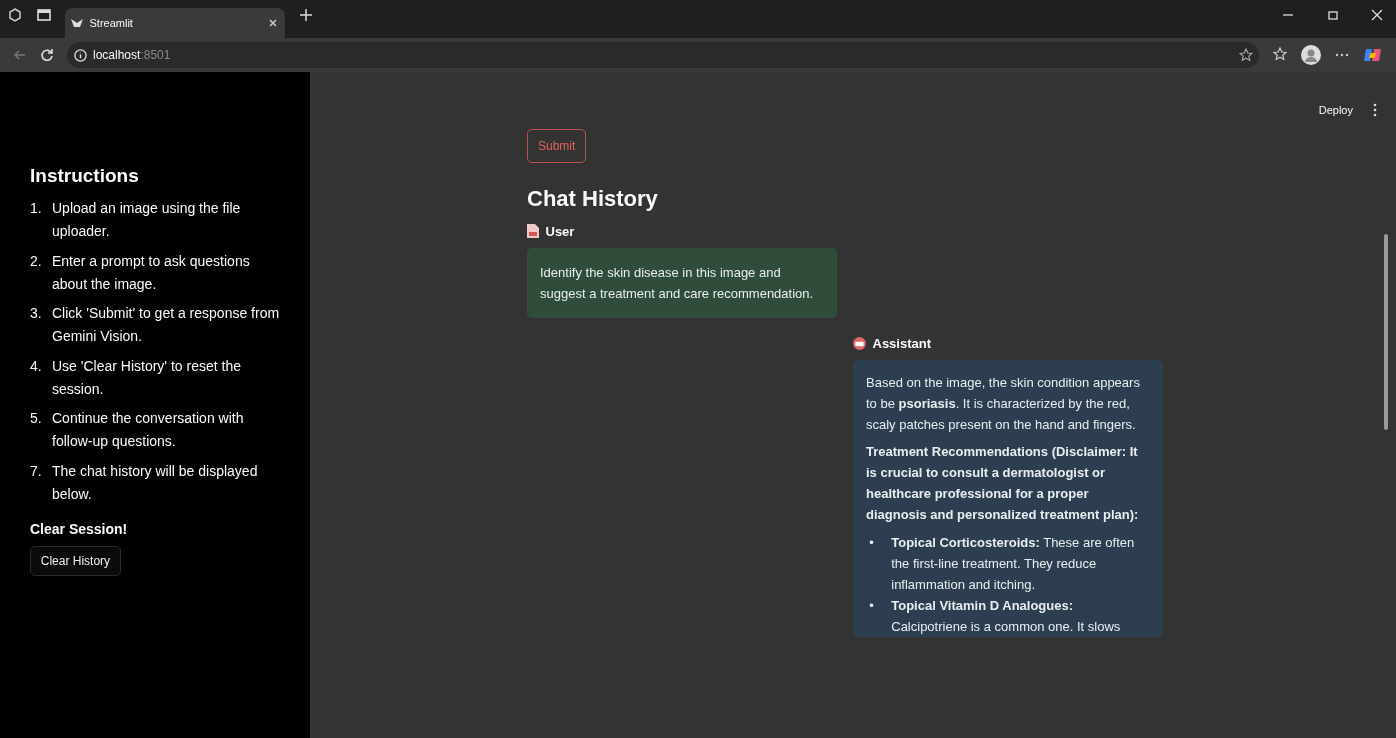 This screenshot has height=738, width=1396. I want to click on step-text: The chat history will be displayed below., so click(155, 482).